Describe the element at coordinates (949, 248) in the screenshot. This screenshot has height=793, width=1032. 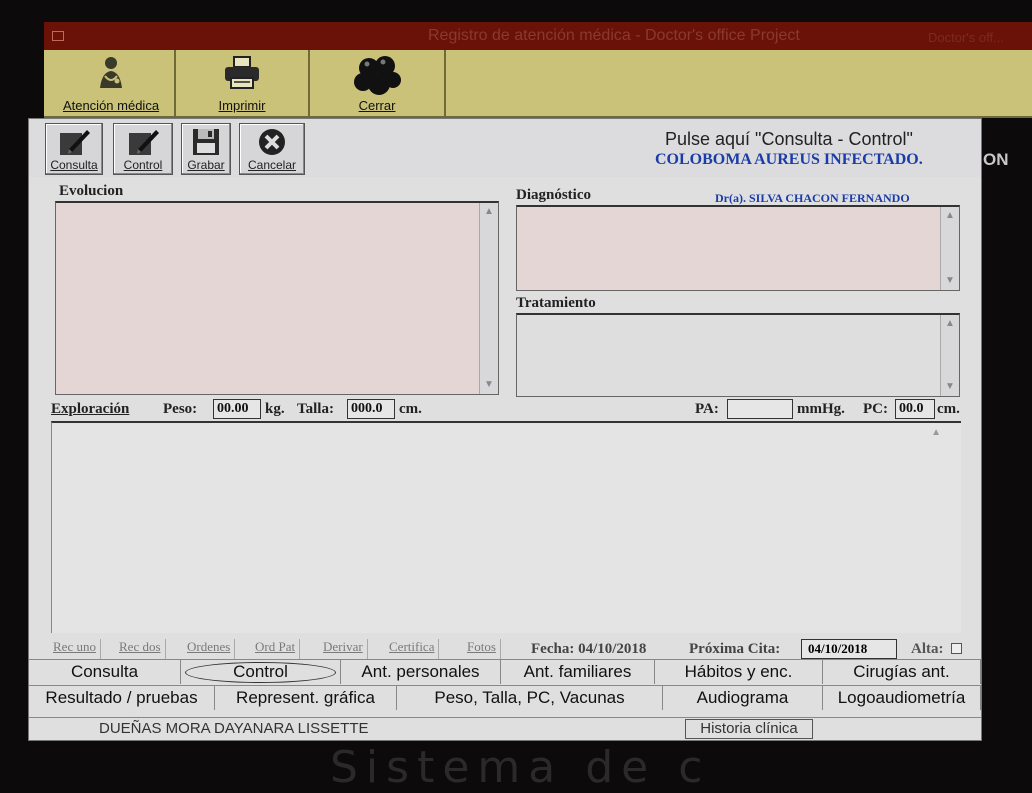
I see `diagnostico-scrollbar: ▲ ▼` at that location.